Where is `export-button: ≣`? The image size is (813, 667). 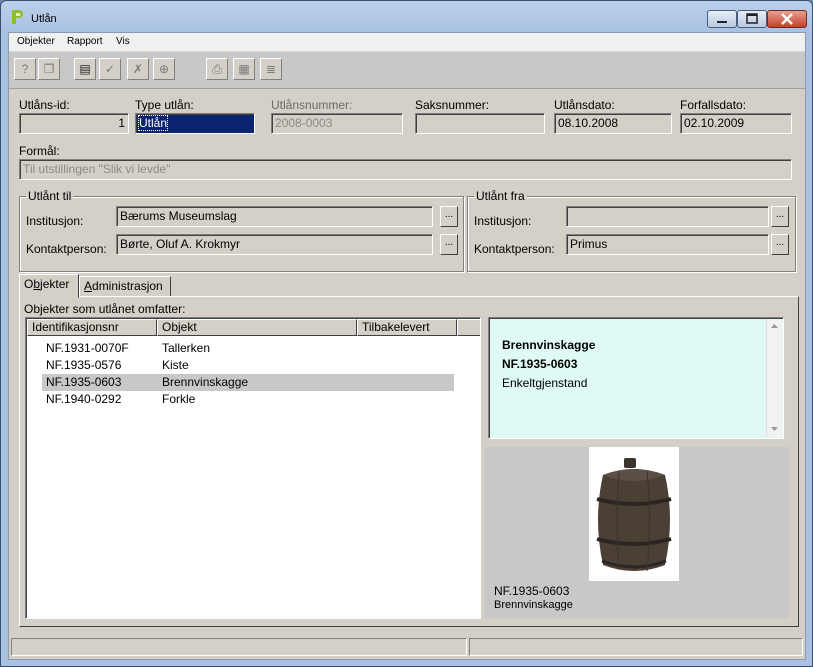 export-button: ≣ is located at coordinates (271, 69).